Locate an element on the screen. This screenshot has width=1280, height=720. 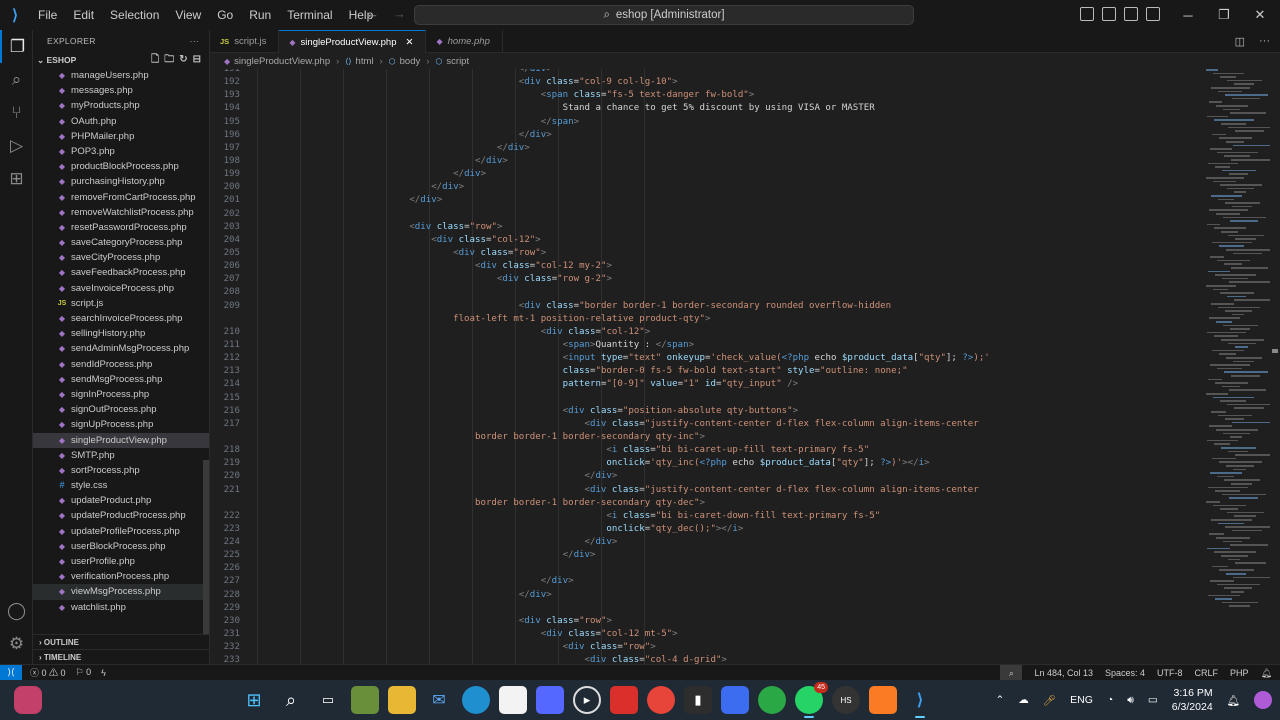
file-item: ◆ watchlist.php is located at coordinates (121, 607).